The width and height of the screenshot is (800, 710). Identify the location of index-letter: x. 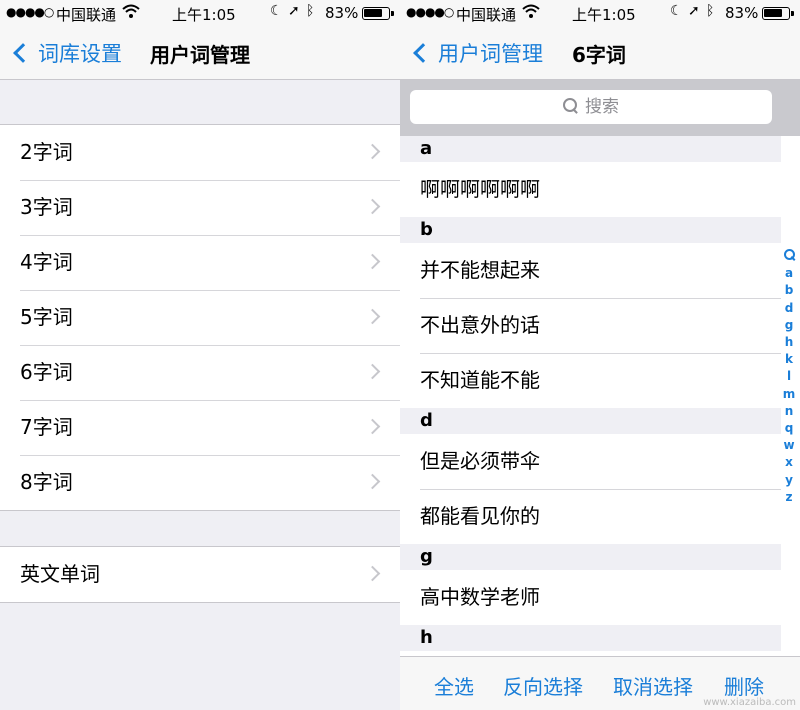
(789, 462).